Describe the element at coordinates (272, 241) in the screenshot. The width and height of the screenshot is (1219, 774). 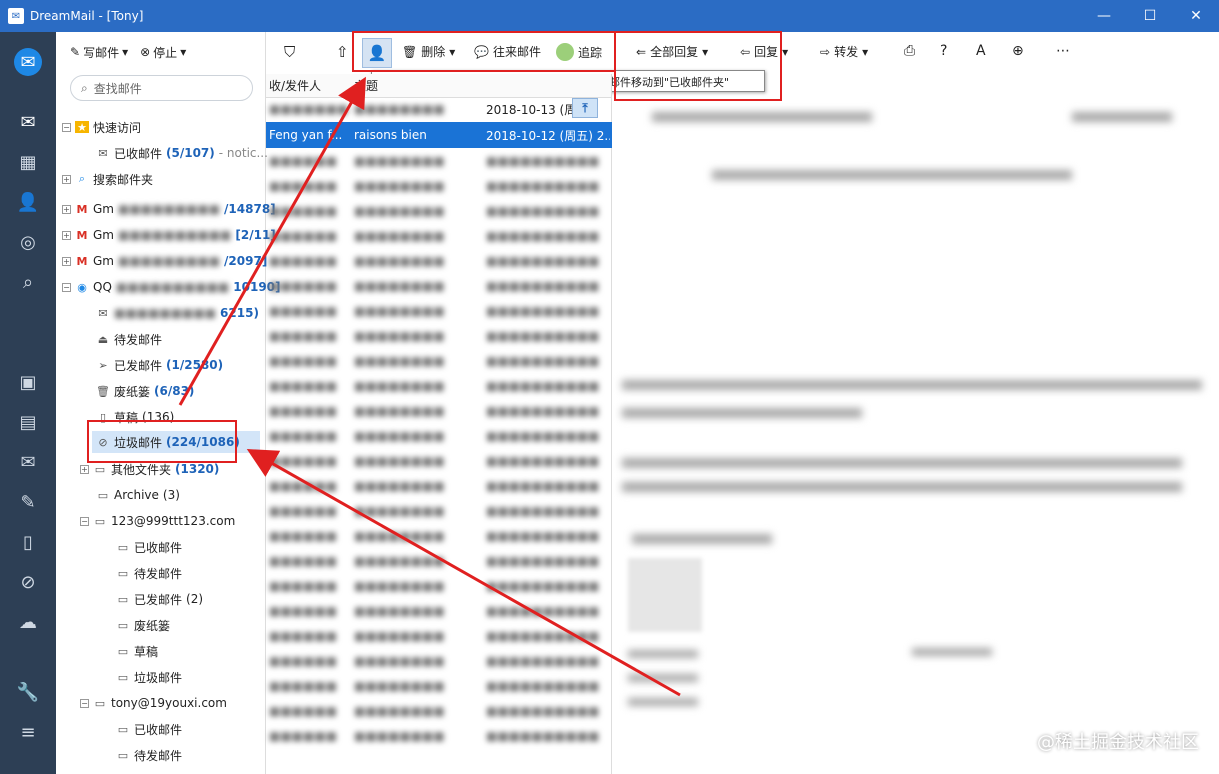
I see `arrow-to-toolbar` at that location.